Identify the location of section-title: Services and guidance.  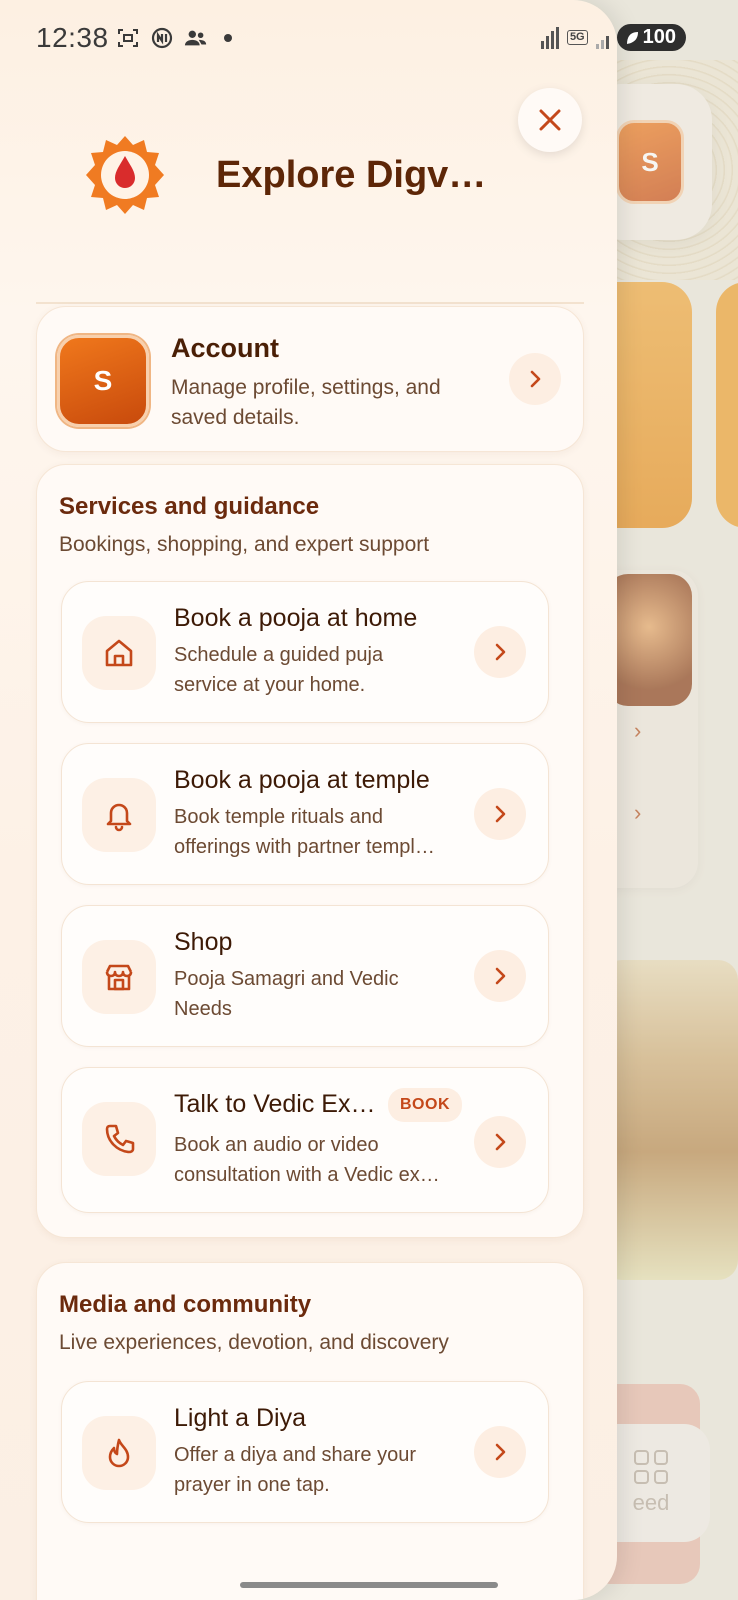
(189, 506).